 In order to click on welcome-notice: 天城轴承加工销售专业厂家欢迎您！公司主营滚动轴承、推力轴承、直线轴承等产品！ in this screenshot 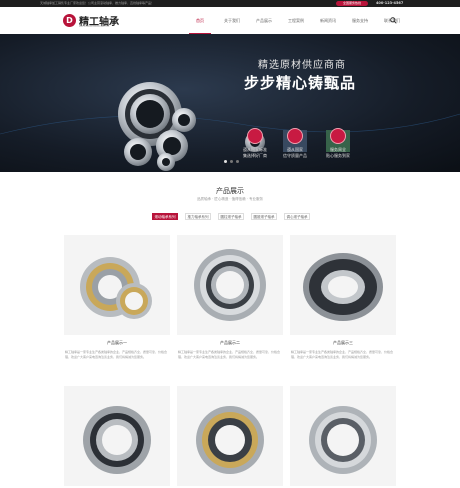, I will do `click(97, 3)`.